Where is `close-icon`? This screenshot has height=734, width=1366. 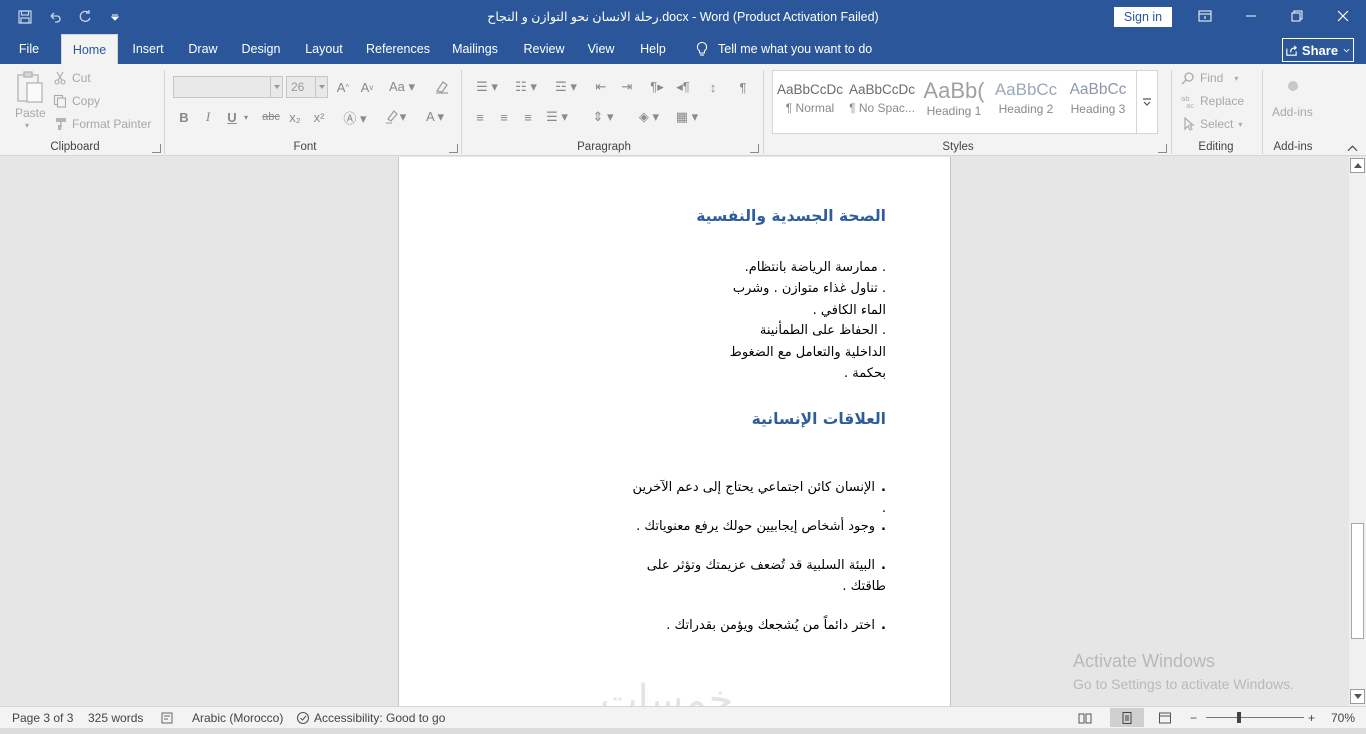 close-icon is located at coordinates (1343, 16).